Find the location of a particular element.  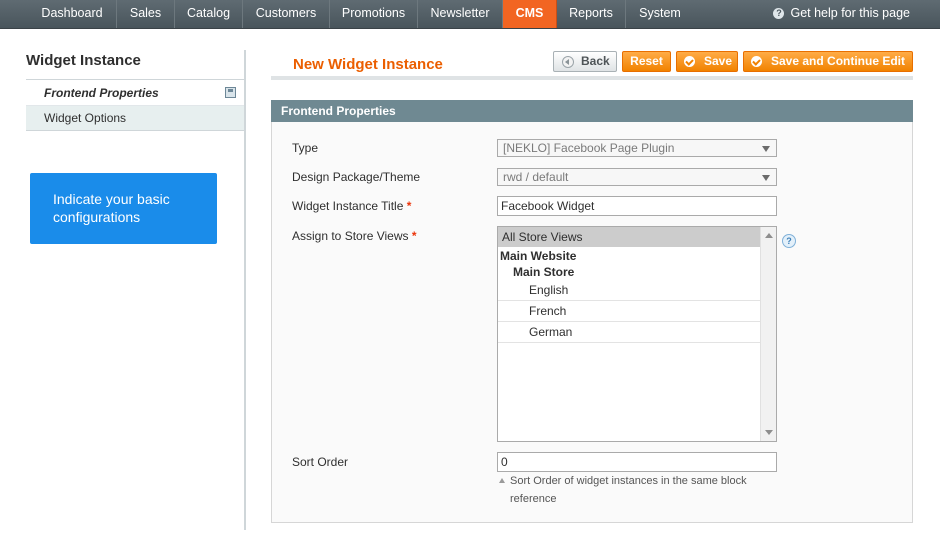

type-select-value: [NEKLO] Facebook Page Plugin is located at coordinates (589, 148).